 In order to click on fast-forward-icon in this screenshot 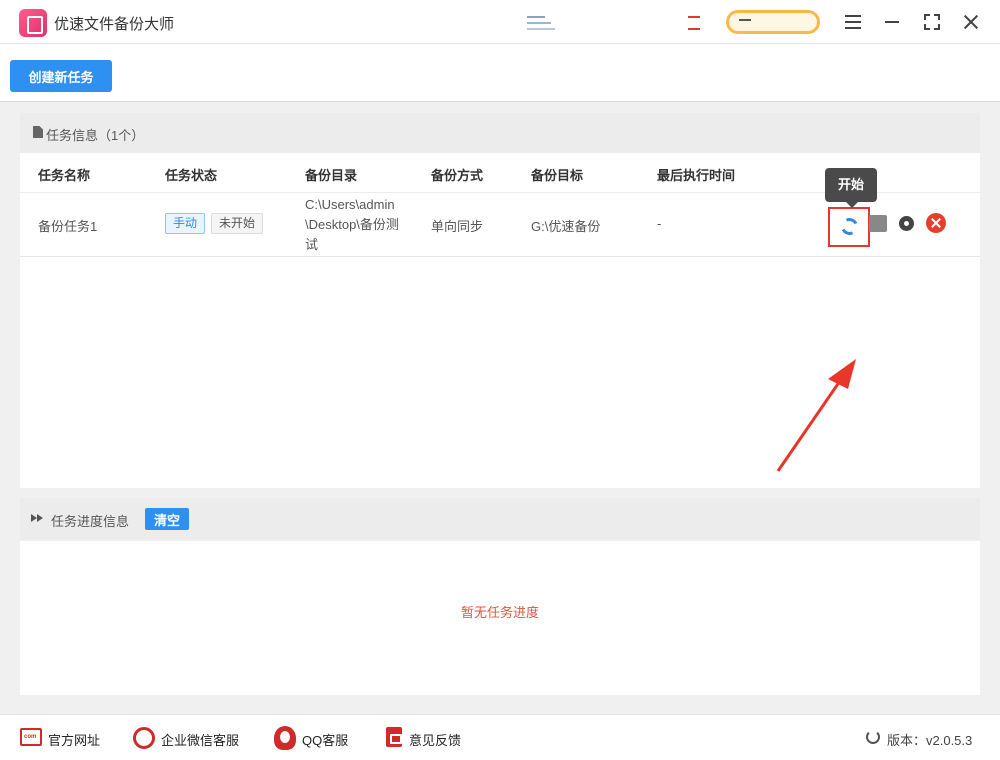, I will do `click(38, 518)`.